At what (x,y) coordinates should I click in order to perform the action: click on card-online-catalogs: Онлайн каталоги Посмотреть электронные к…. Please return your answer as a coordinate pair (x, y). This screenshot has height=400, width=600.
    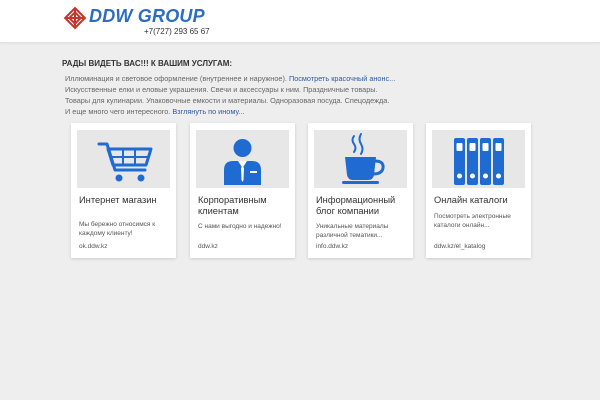
    Looking at the image, I should click on (478, 190).